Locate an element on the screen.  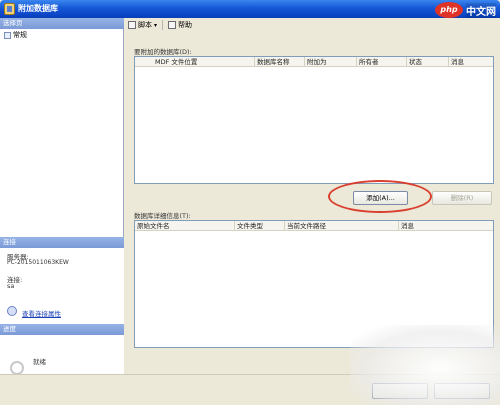
ok-button is located at coordinates (400, 391).